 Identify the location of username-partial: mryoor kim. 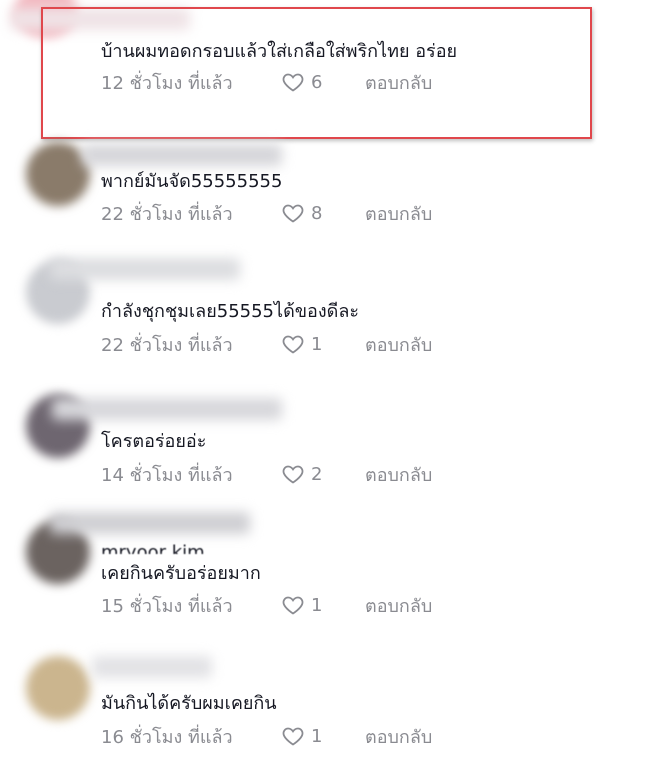
(153, 548).